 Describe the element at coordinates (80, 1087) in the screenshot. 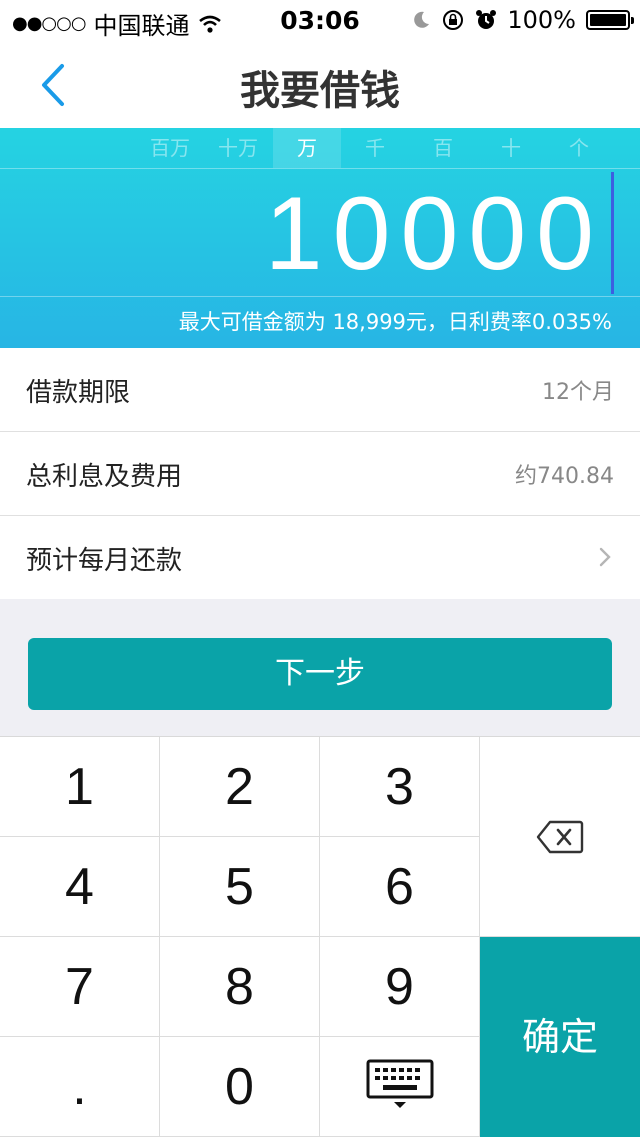

I see `key-decimal: .` at that location.